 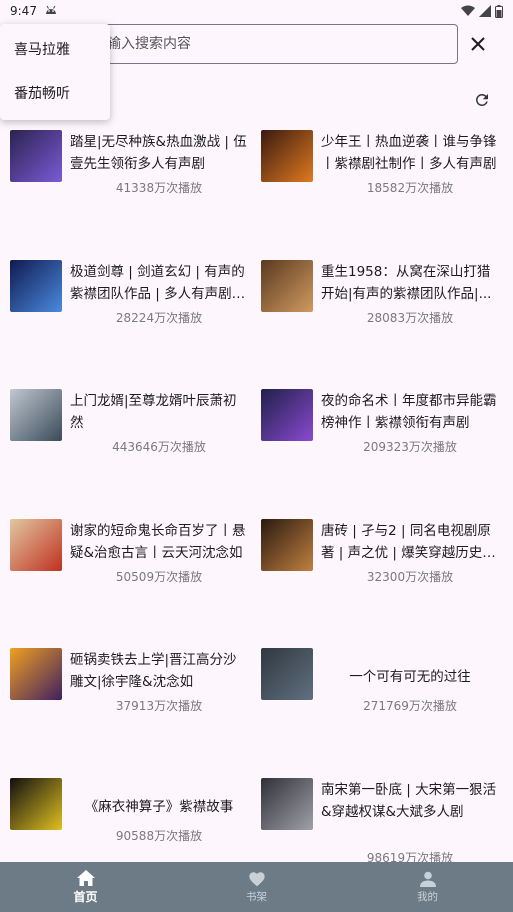 I want to click on nav-shelf-label: 书架, so click(x=256, y=896).